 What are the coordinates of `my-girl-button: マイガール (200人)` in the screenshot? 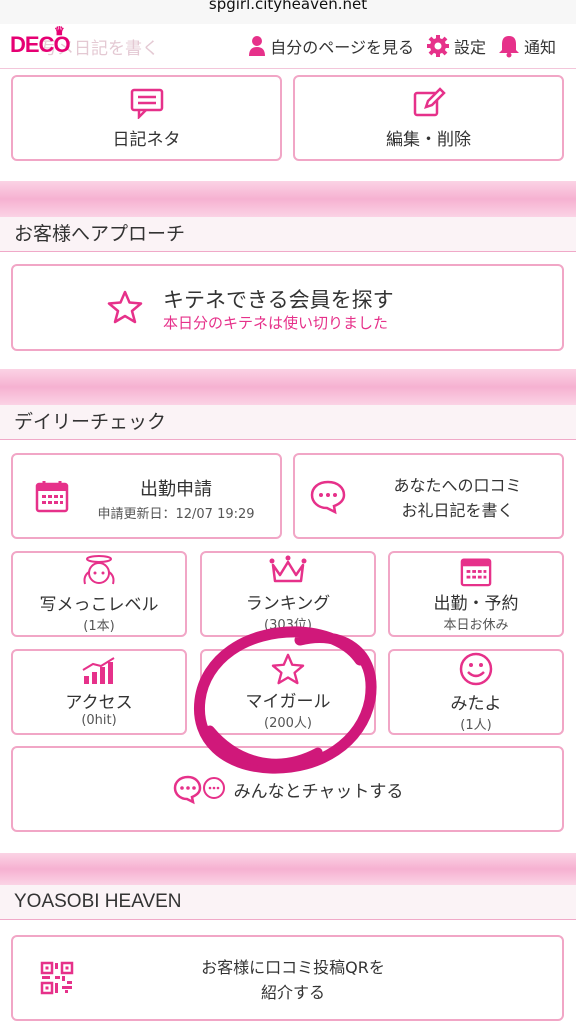 It's located at (288, 692).